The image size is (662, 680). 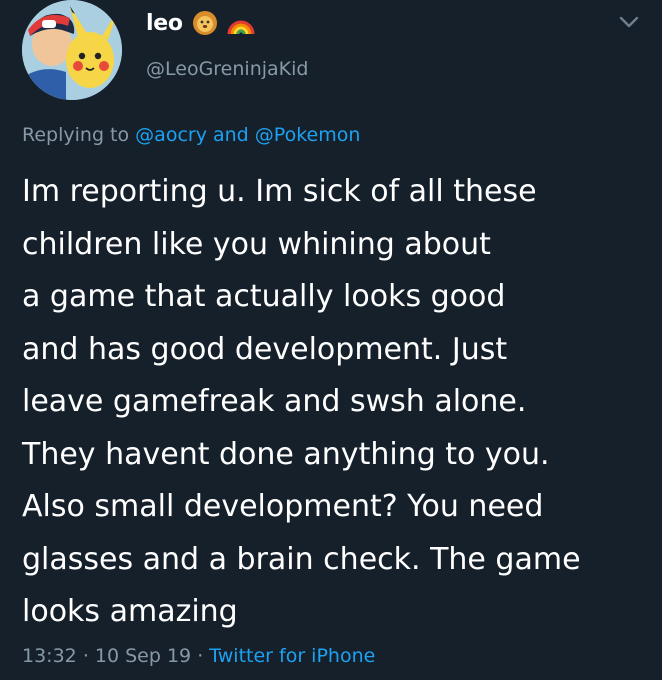 I want to click on reply-context: Replying to @aocry and @Pokemon, so click(x=191, y=135).